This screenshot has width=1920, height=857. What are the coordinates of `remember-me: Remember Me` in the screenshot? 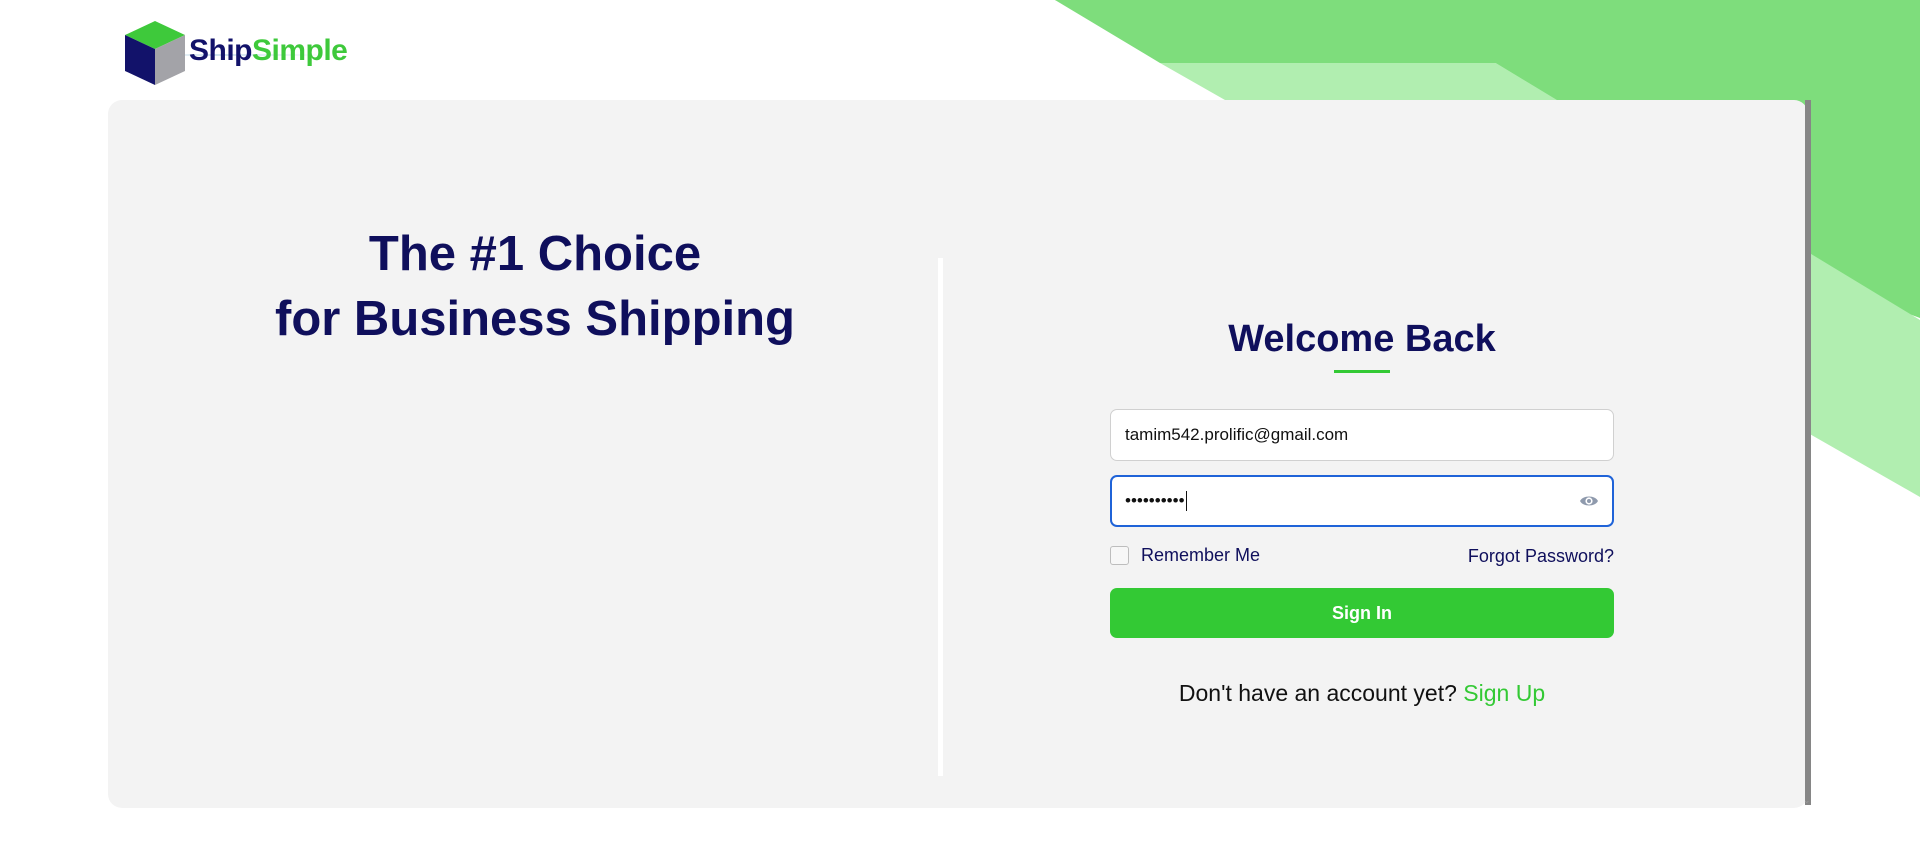 It's located at (1185, 555).